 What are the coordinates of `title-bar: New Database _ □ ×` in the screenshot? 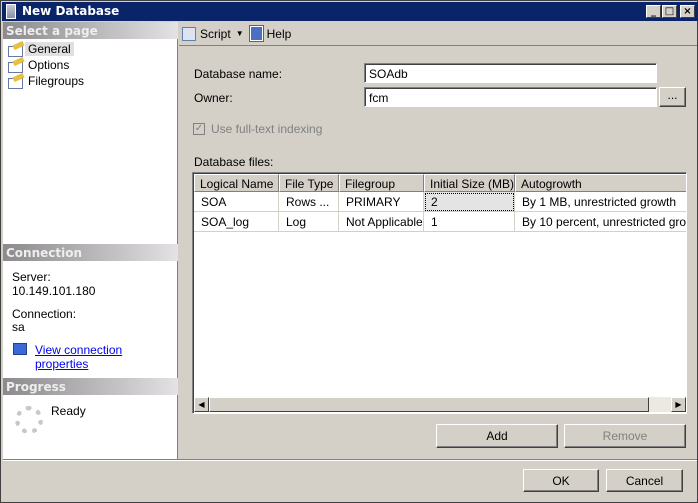 It's located at (350, 11).